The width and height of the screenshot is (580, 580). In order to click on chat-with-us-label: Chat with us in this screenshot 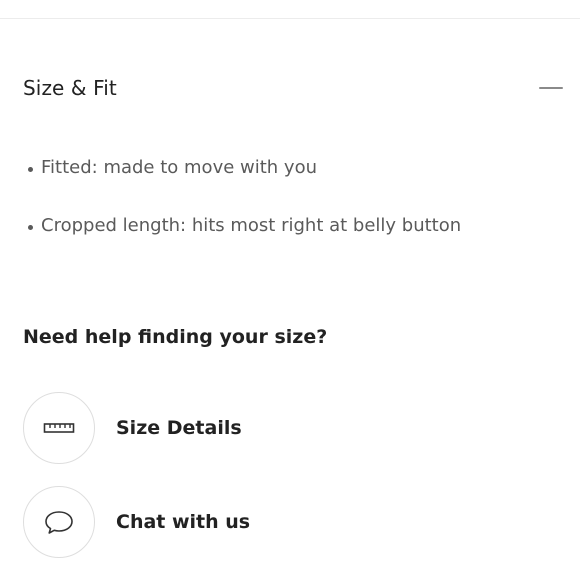, I will do `click(183, 522)`.